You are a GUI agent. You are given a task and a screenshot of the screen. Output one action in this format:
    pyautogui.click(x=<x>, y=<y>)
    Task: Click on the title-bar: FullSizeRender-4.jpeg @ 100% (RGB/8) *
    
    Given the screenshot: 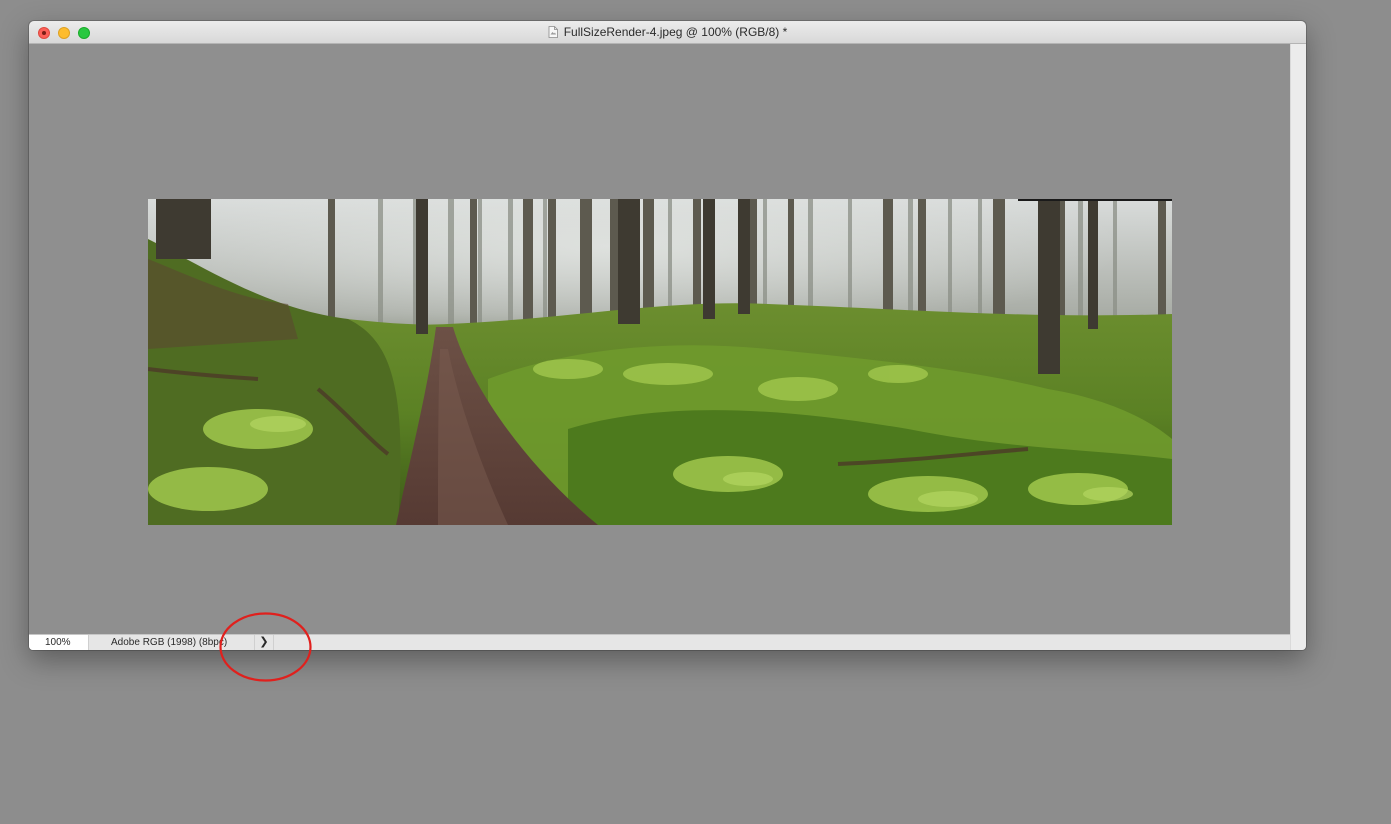 What is the action you would take?
    pyautogui.click(x=667, y=32)
    